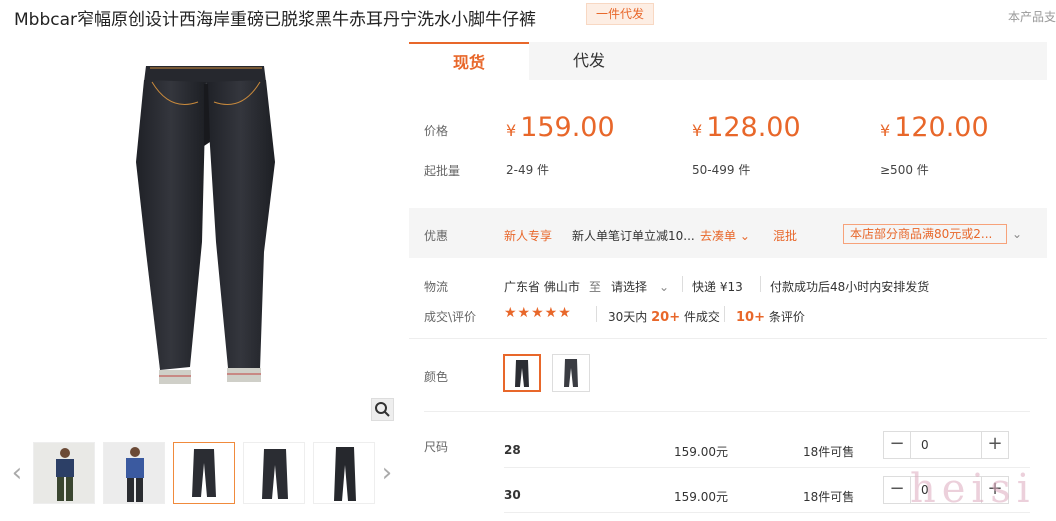  Describe the element at coordinates (512, 495) in the screenshot. I see `size-value: 30` at that location.